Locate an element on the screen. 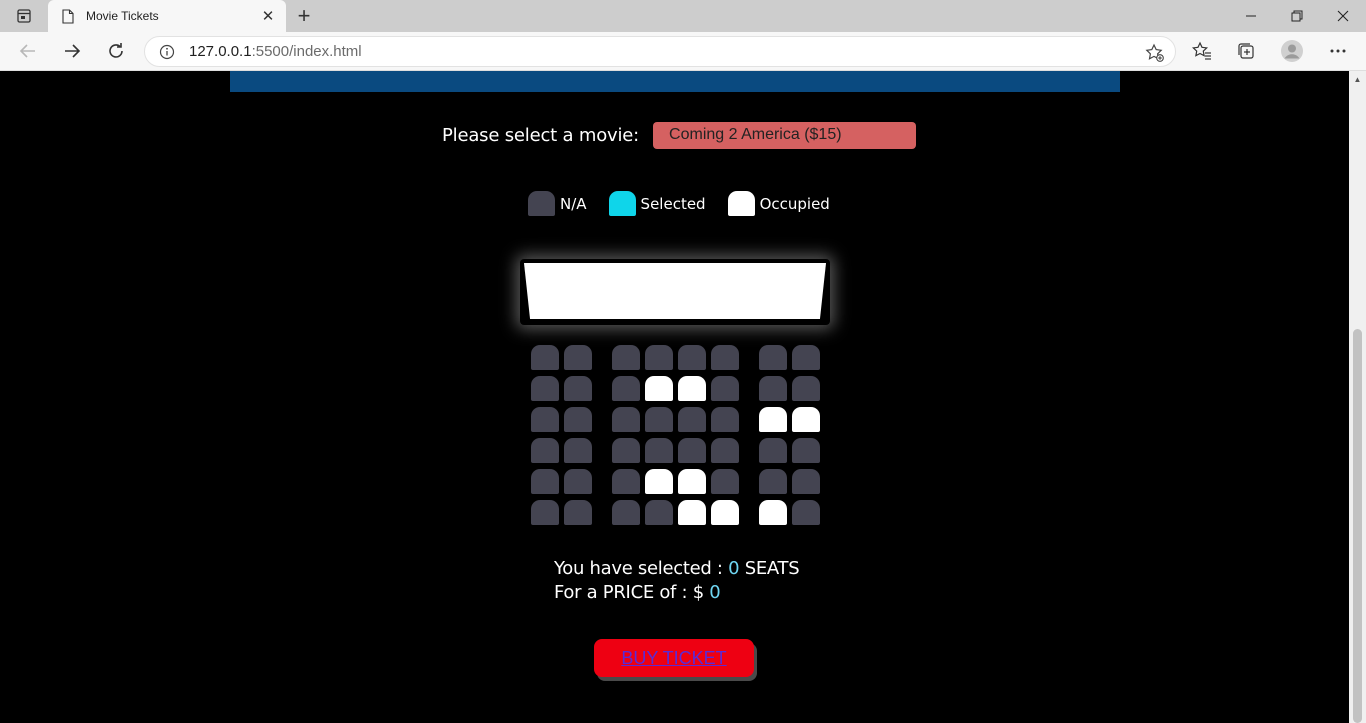 This screenshot has width=1366, height=723. seat-legend: N/A Selected Occupied is located at coordinates (690, 203).